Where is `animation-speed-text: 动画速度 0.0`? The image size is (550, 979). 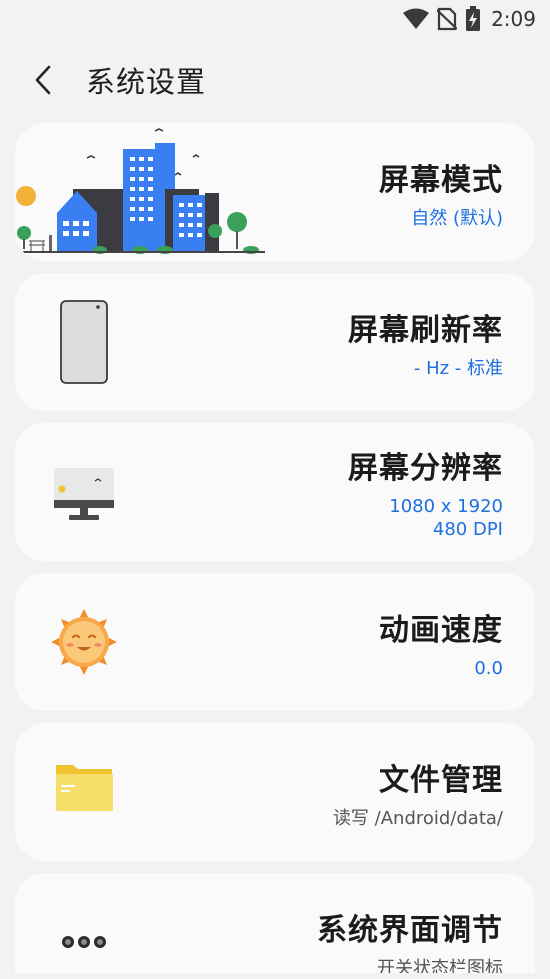
animation-speed-text: 动画速度 0.0 is located at coordinates (441, 642).